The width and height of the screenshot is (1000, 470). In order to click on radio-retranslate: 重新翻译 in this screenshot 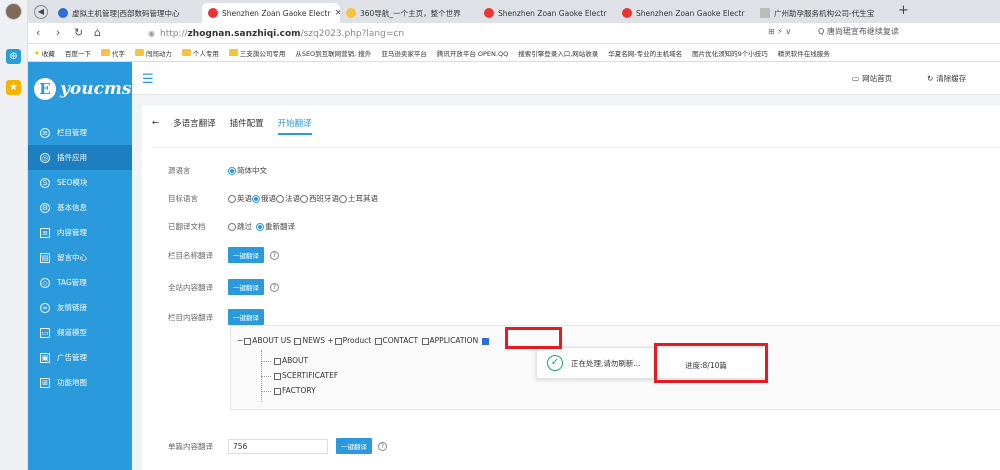, I will do `click(275, 226)`.